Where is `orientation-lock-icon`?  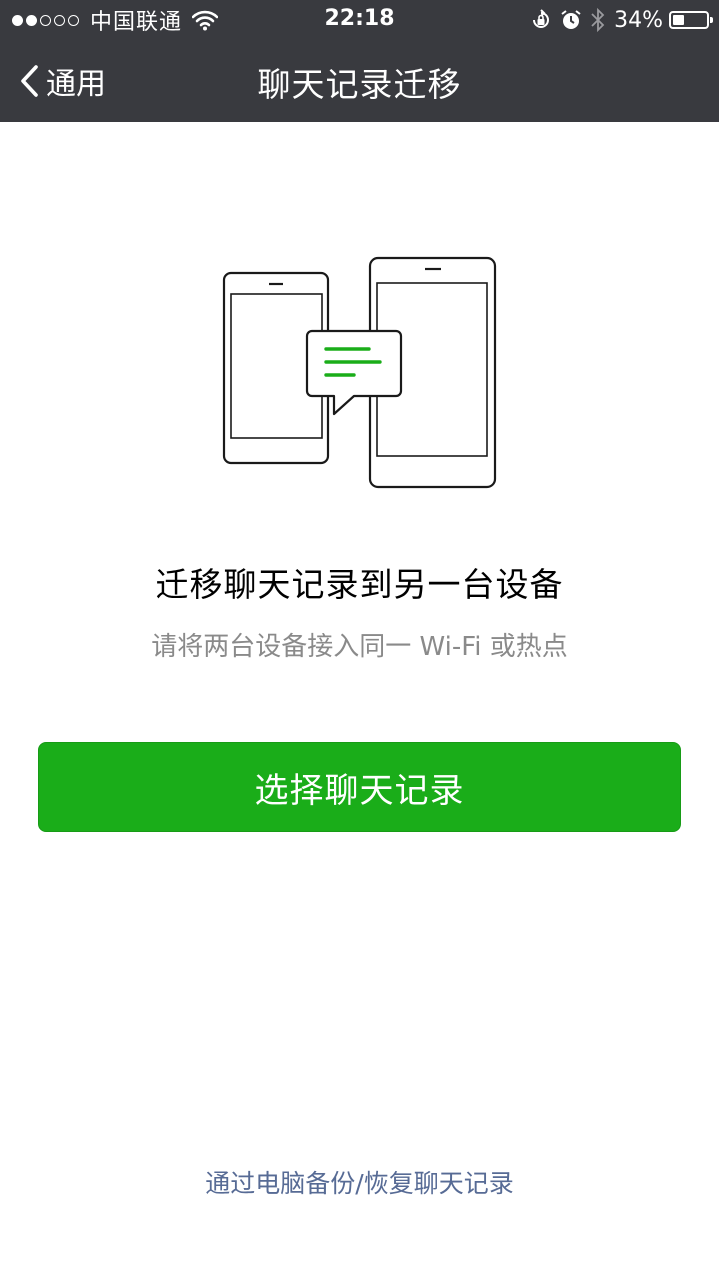 orientation-lock-icon is located at coordinates (541, 18).